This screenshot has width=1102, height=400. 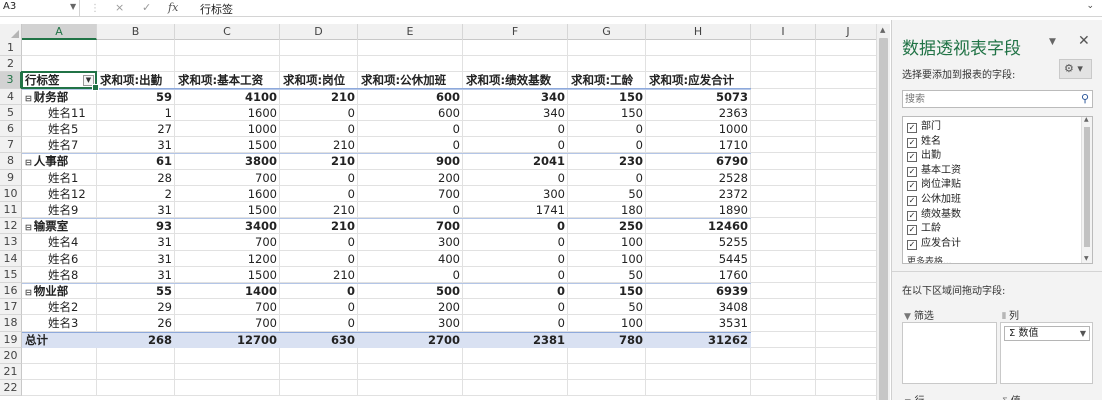 What do you see at coordinates (59, 113) in the screenshot?
I see `employee-label-cell: 姓名11` at bounding box center [59, 113].